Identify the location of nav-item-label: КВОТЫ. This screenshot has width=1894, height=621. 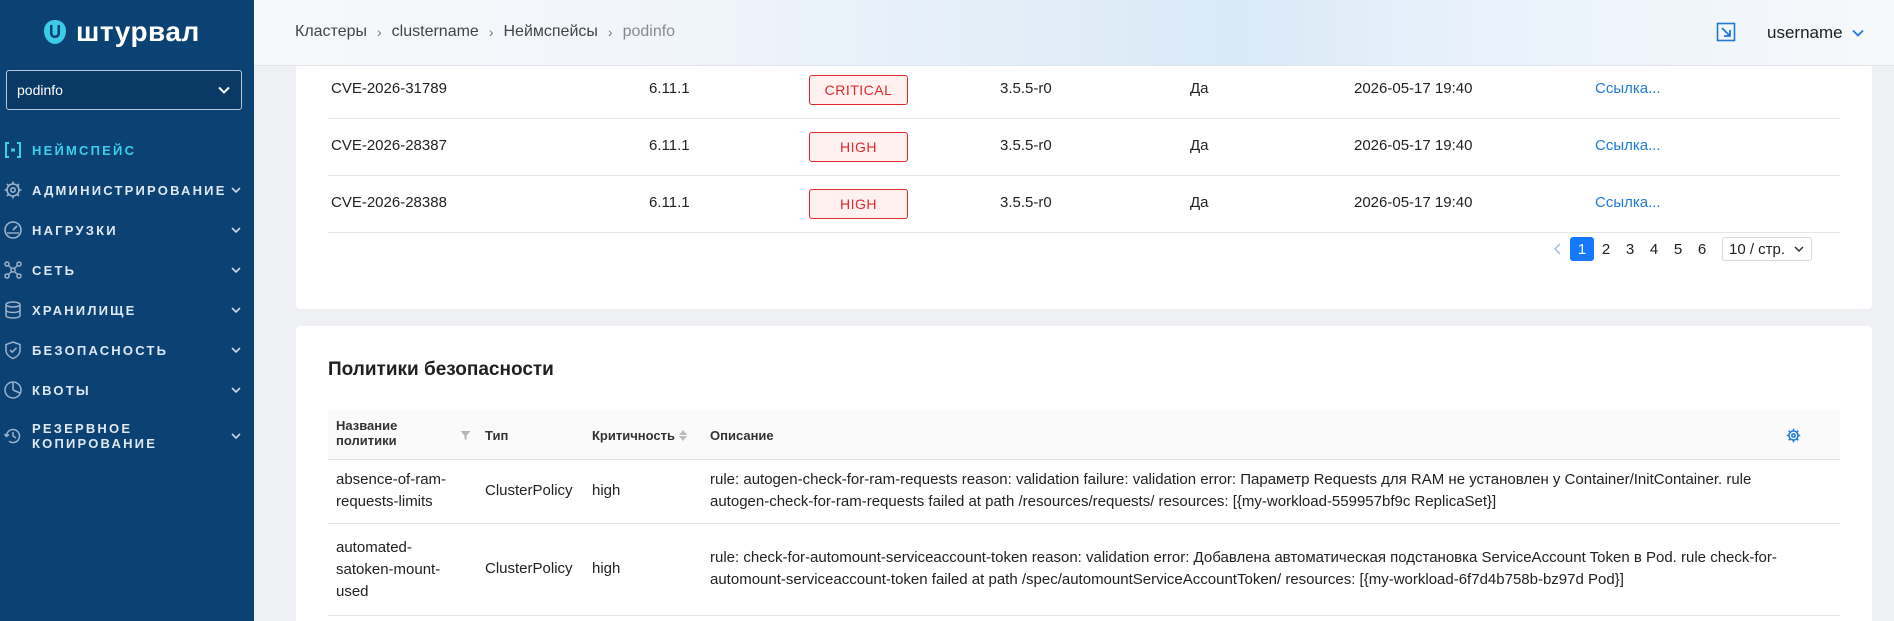
(61, 390).